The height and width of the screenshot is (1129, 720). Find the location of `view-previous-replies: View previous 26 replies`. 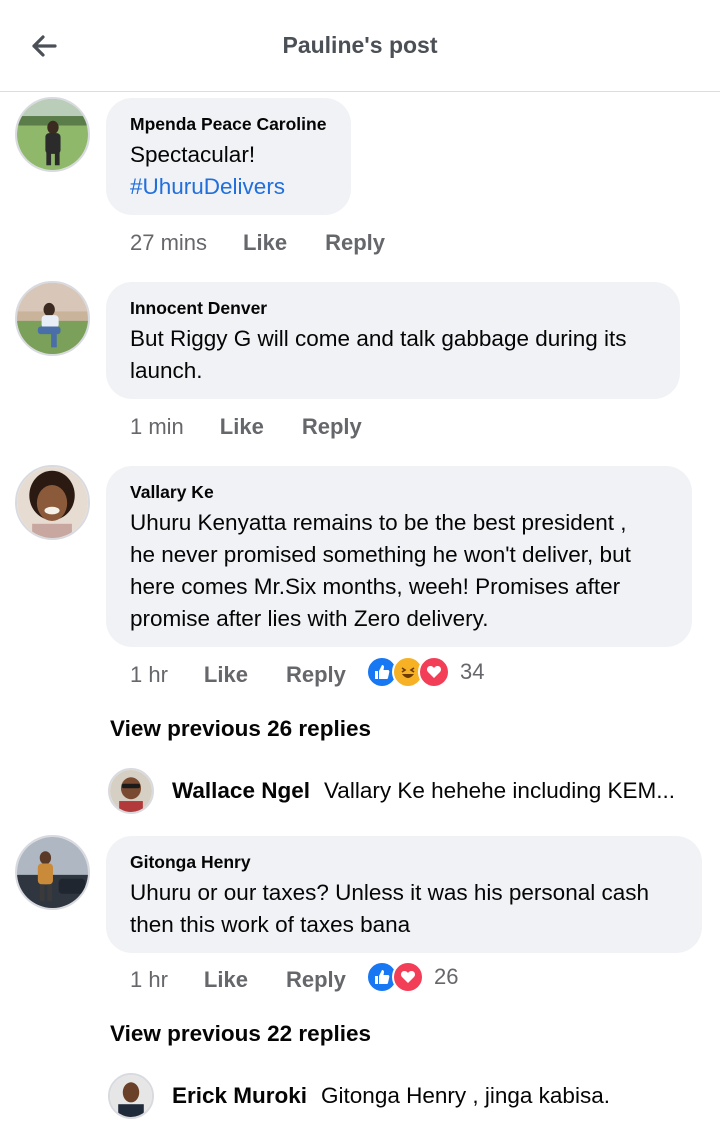

view-previous-replies: View previous 26 replies is located at coordinates (240, 729).